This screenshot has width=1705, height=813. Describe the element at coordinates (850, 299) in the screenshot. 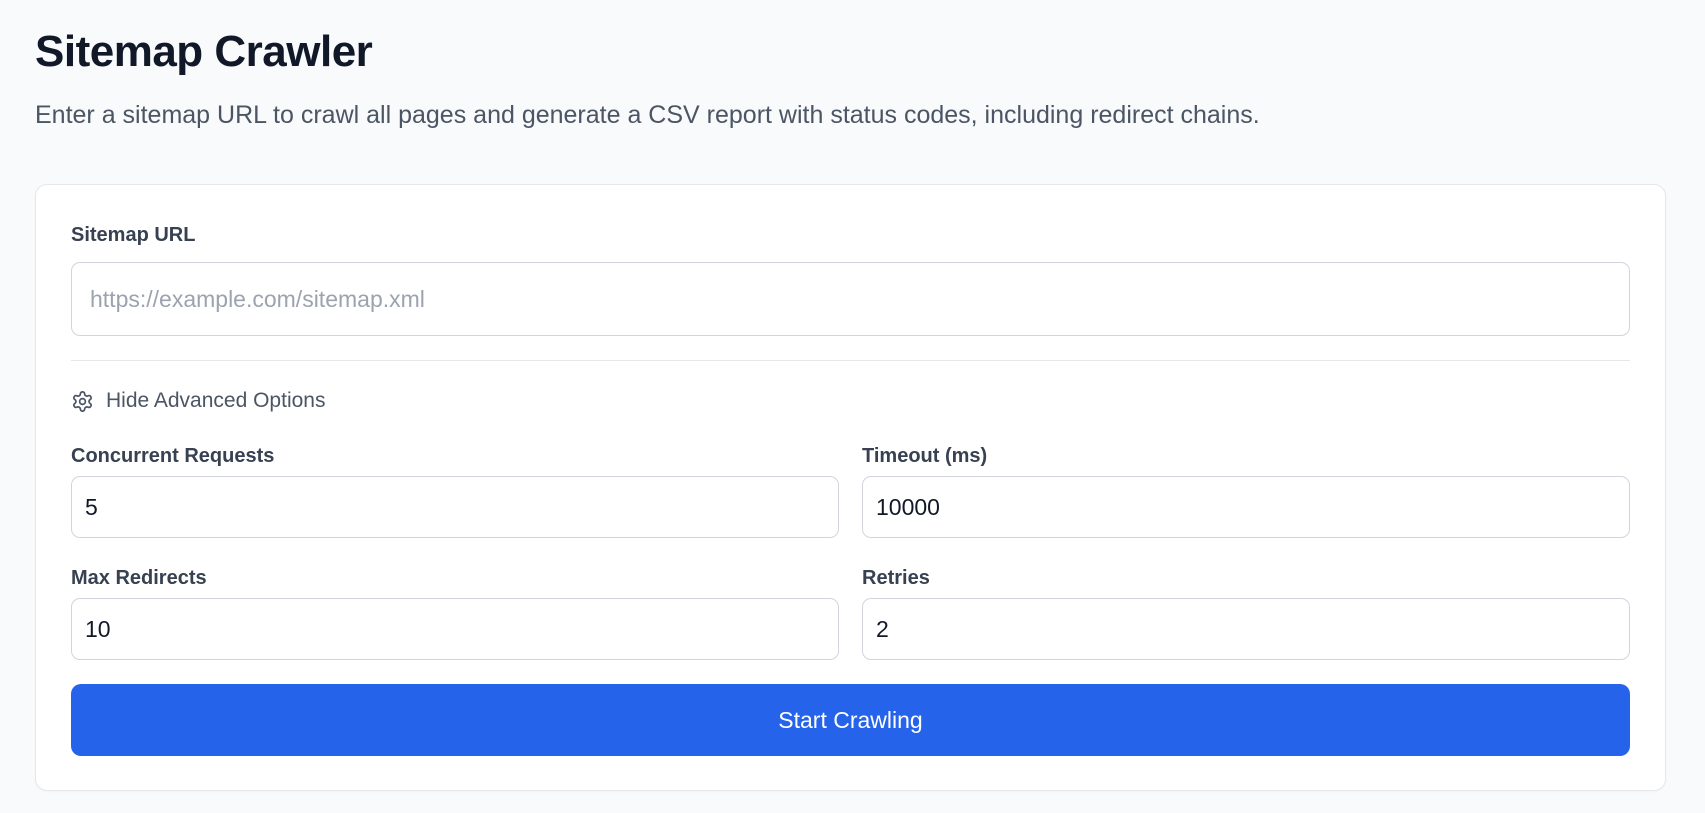

I see `sitemap-url-input` at that location.